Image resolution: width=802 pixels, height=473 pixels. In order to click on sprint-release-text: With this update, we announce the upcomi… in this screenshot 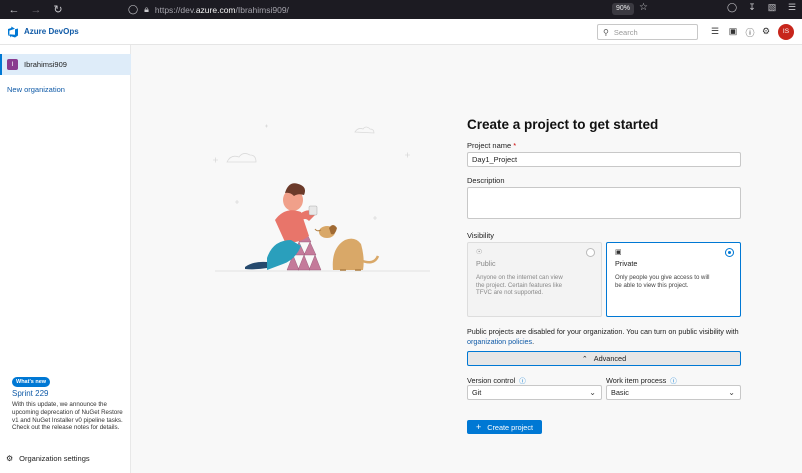, I will do `click(67, 416)`.